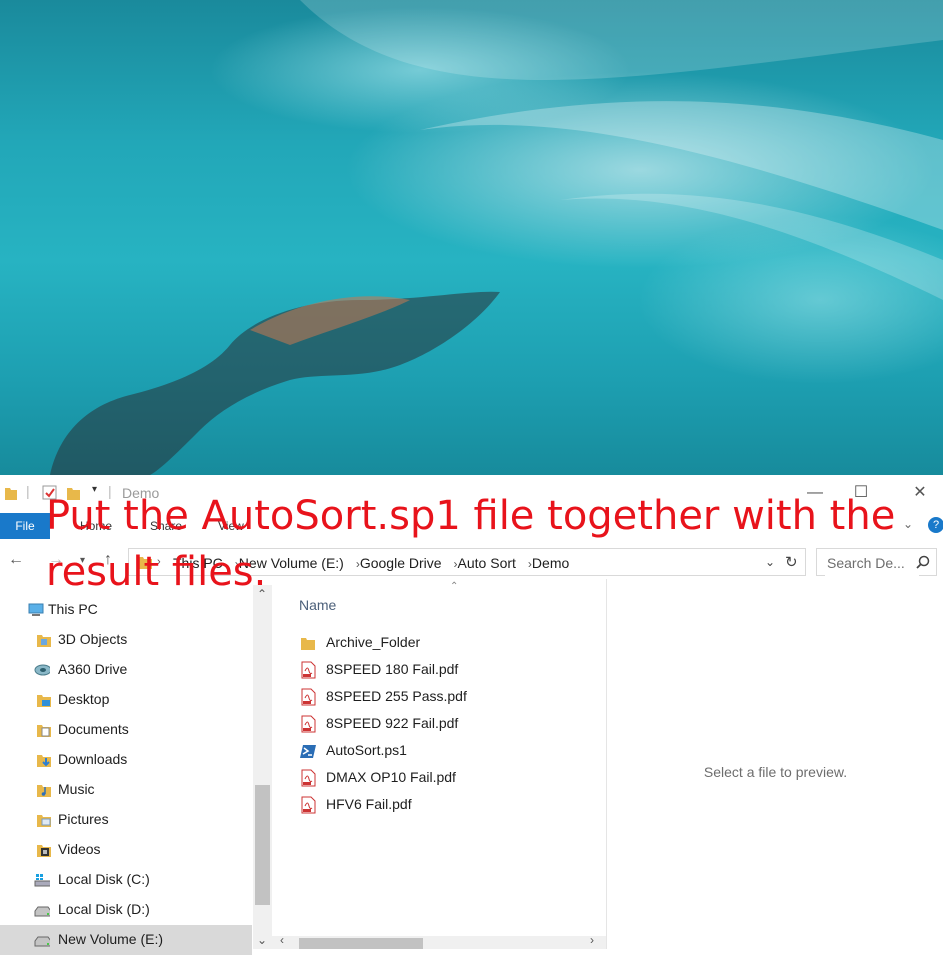 The height and width of the screenshot is (955, 943). What do you see at coordinates (93, 639) in the screenshot?
I see `sidebar-item-label: 3D Objects` at bounding box center [93, 639].